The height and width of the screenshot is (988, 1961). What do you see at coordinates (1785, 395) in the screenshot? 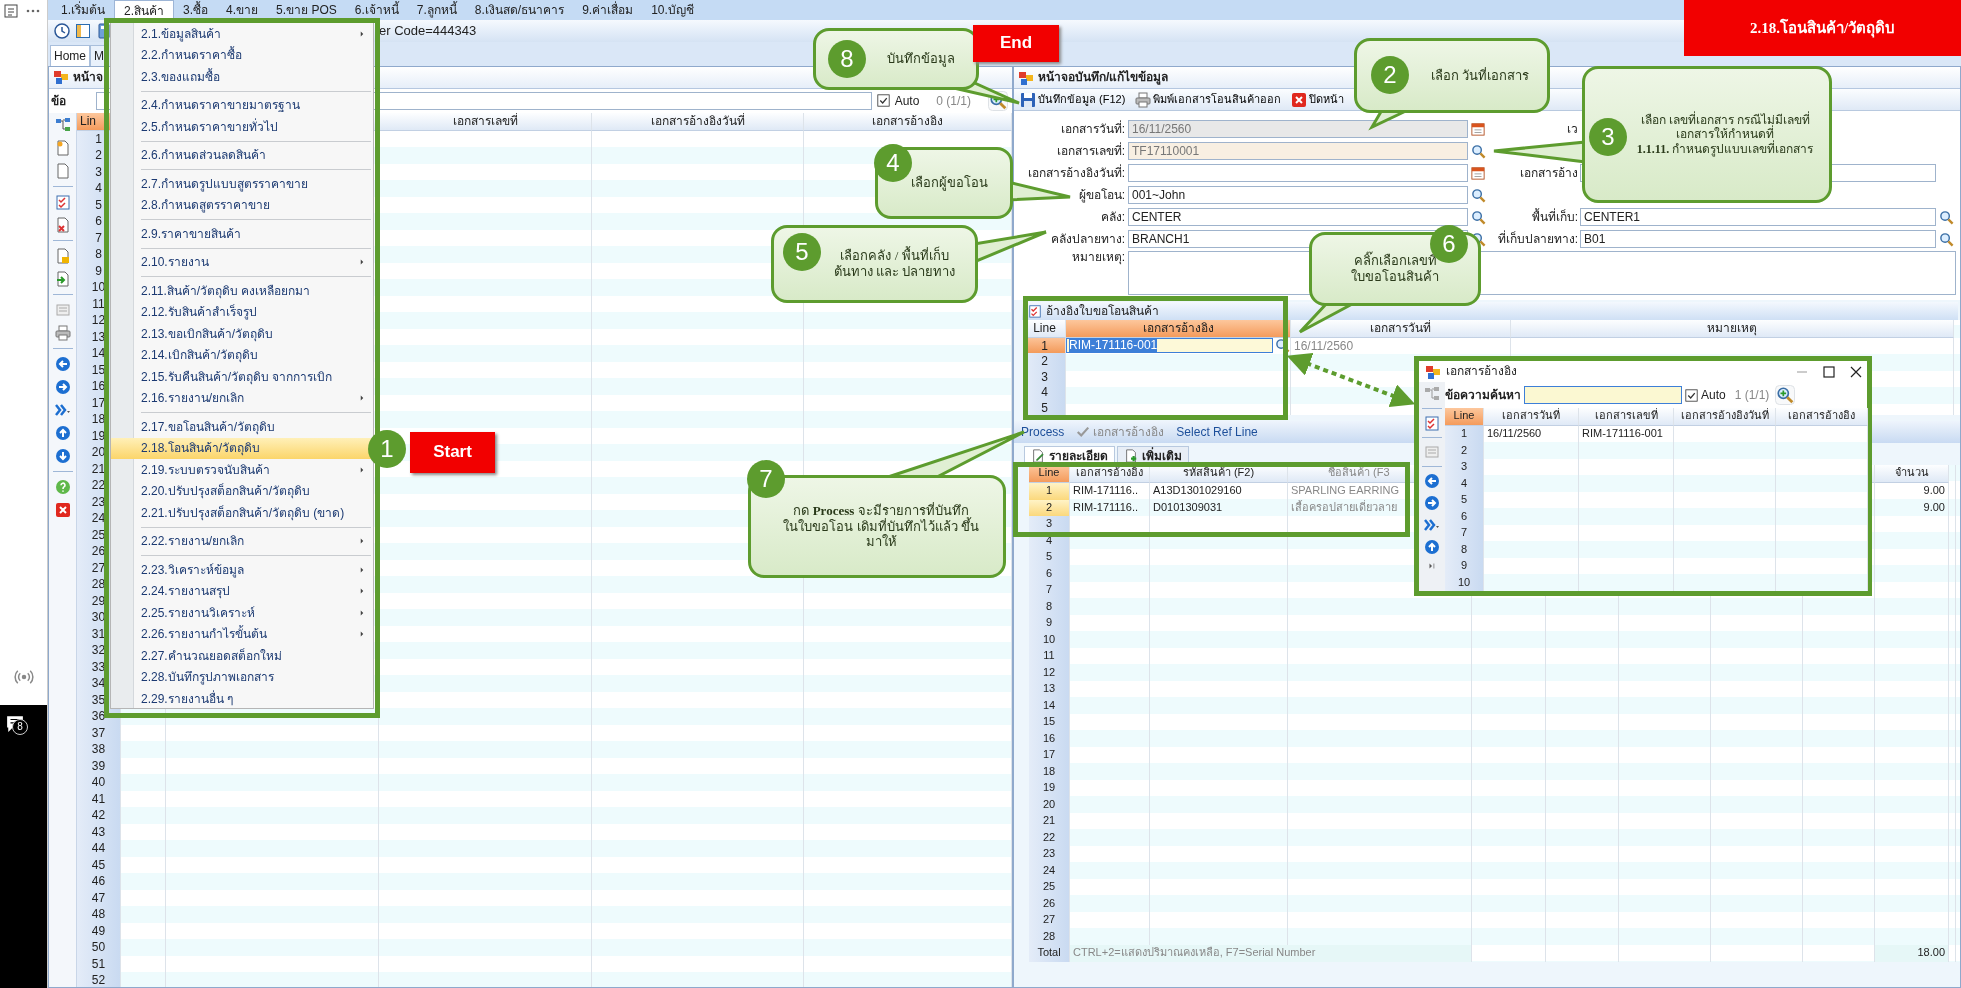
I see `search-button` at bounding box center [1785, 395].